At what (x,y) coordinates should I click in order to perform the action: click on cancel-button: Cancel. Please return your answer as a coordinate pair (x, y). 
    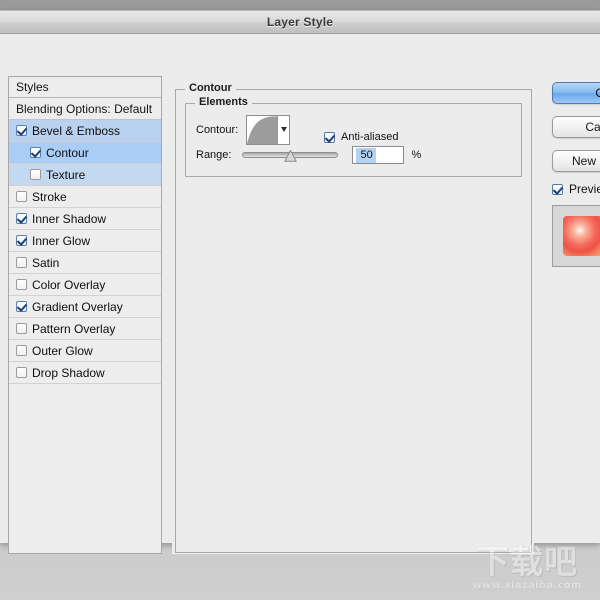
    Looking at the image, I should click on (576, 127).